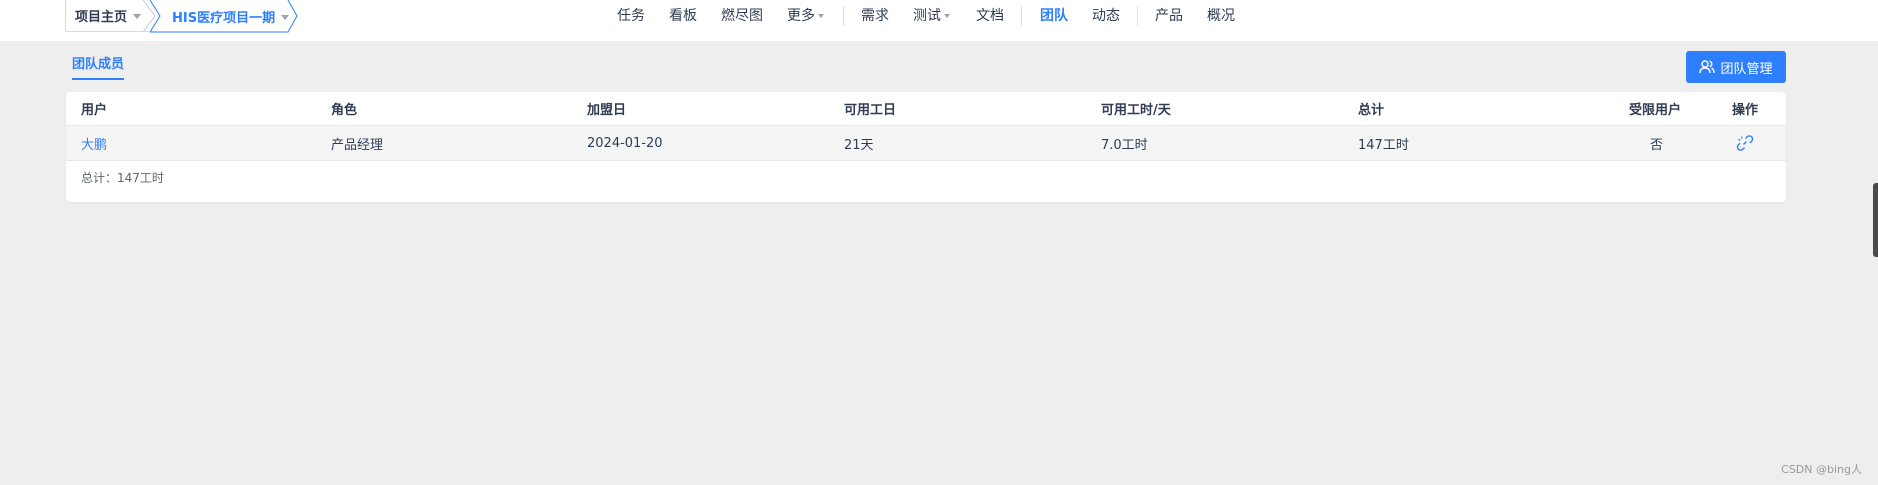 The image size is (1878, 485). What do you see at coordinates (870, 108) in the screenshot?
I see `column-header-available-days: 可用工日` at bounding box center [870, 108].